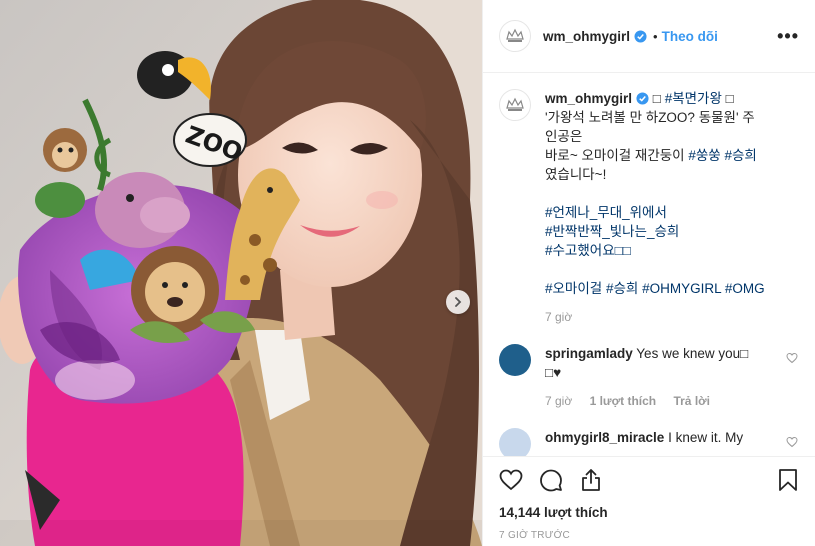 This screenshot has height=546, width=815. Describe the element at coordinates (559, 317) in the screenshot. I see `caption-time: 7 giờ` at that location.